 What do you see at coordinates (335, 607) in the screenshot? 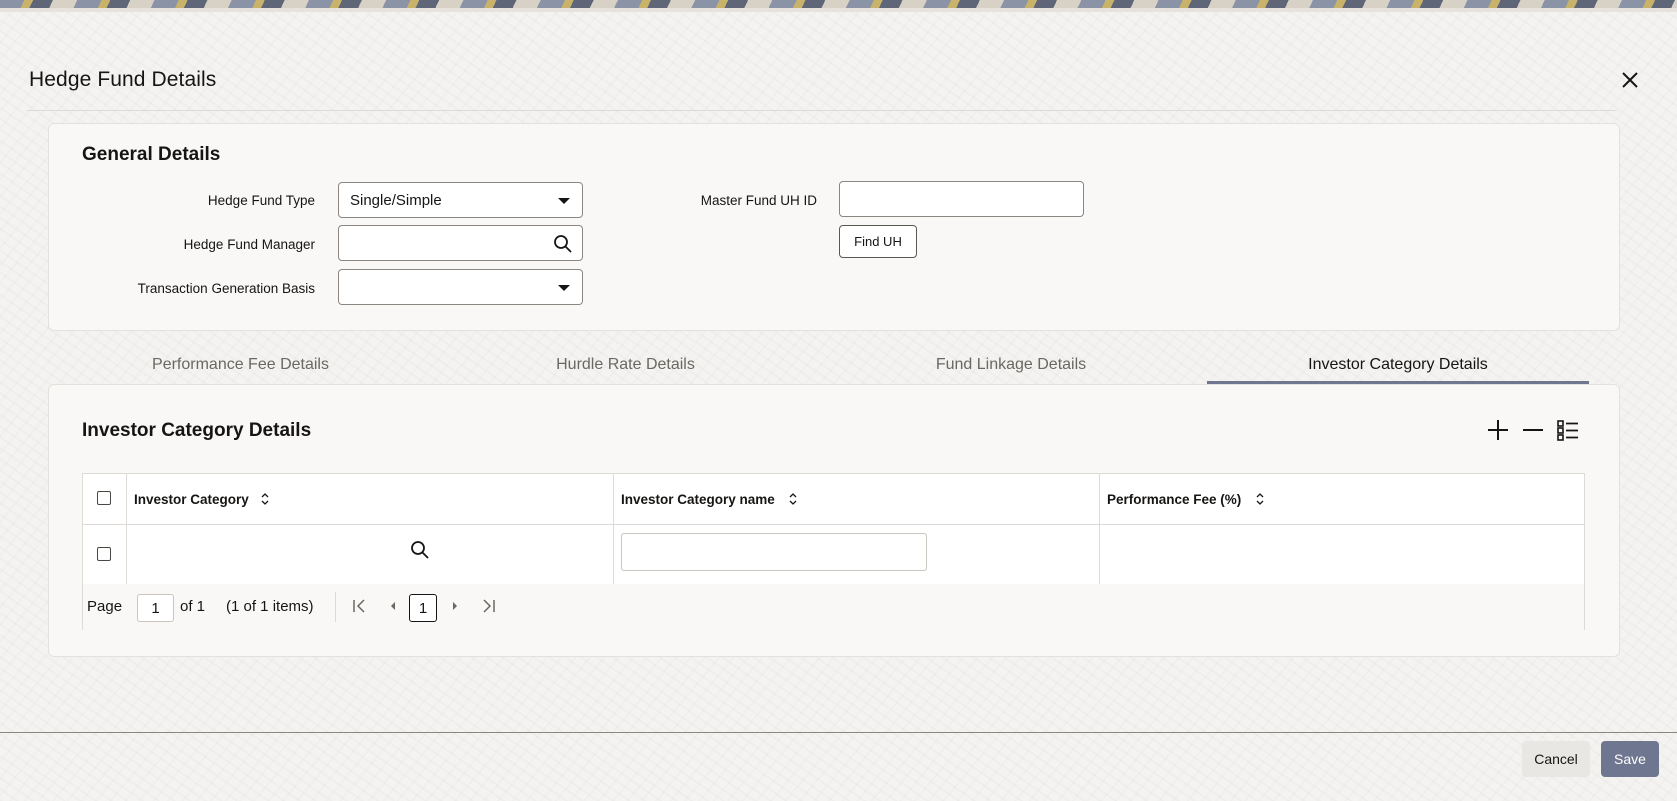
I see `pager-divider` at bounding box center [335, 607].